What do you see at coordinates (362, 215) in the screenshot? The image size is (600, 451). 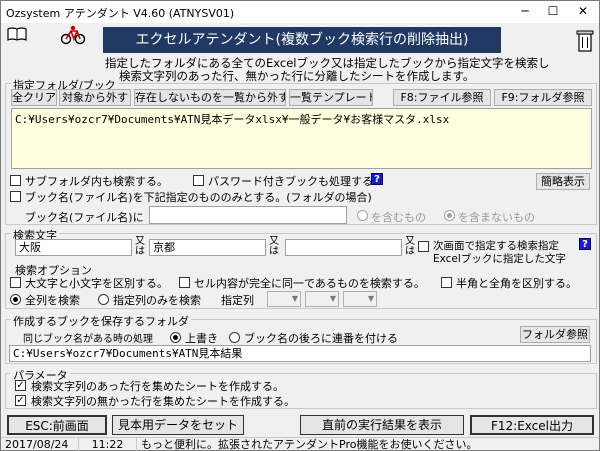 I see `include-radio` at bounding box center [362, 215].